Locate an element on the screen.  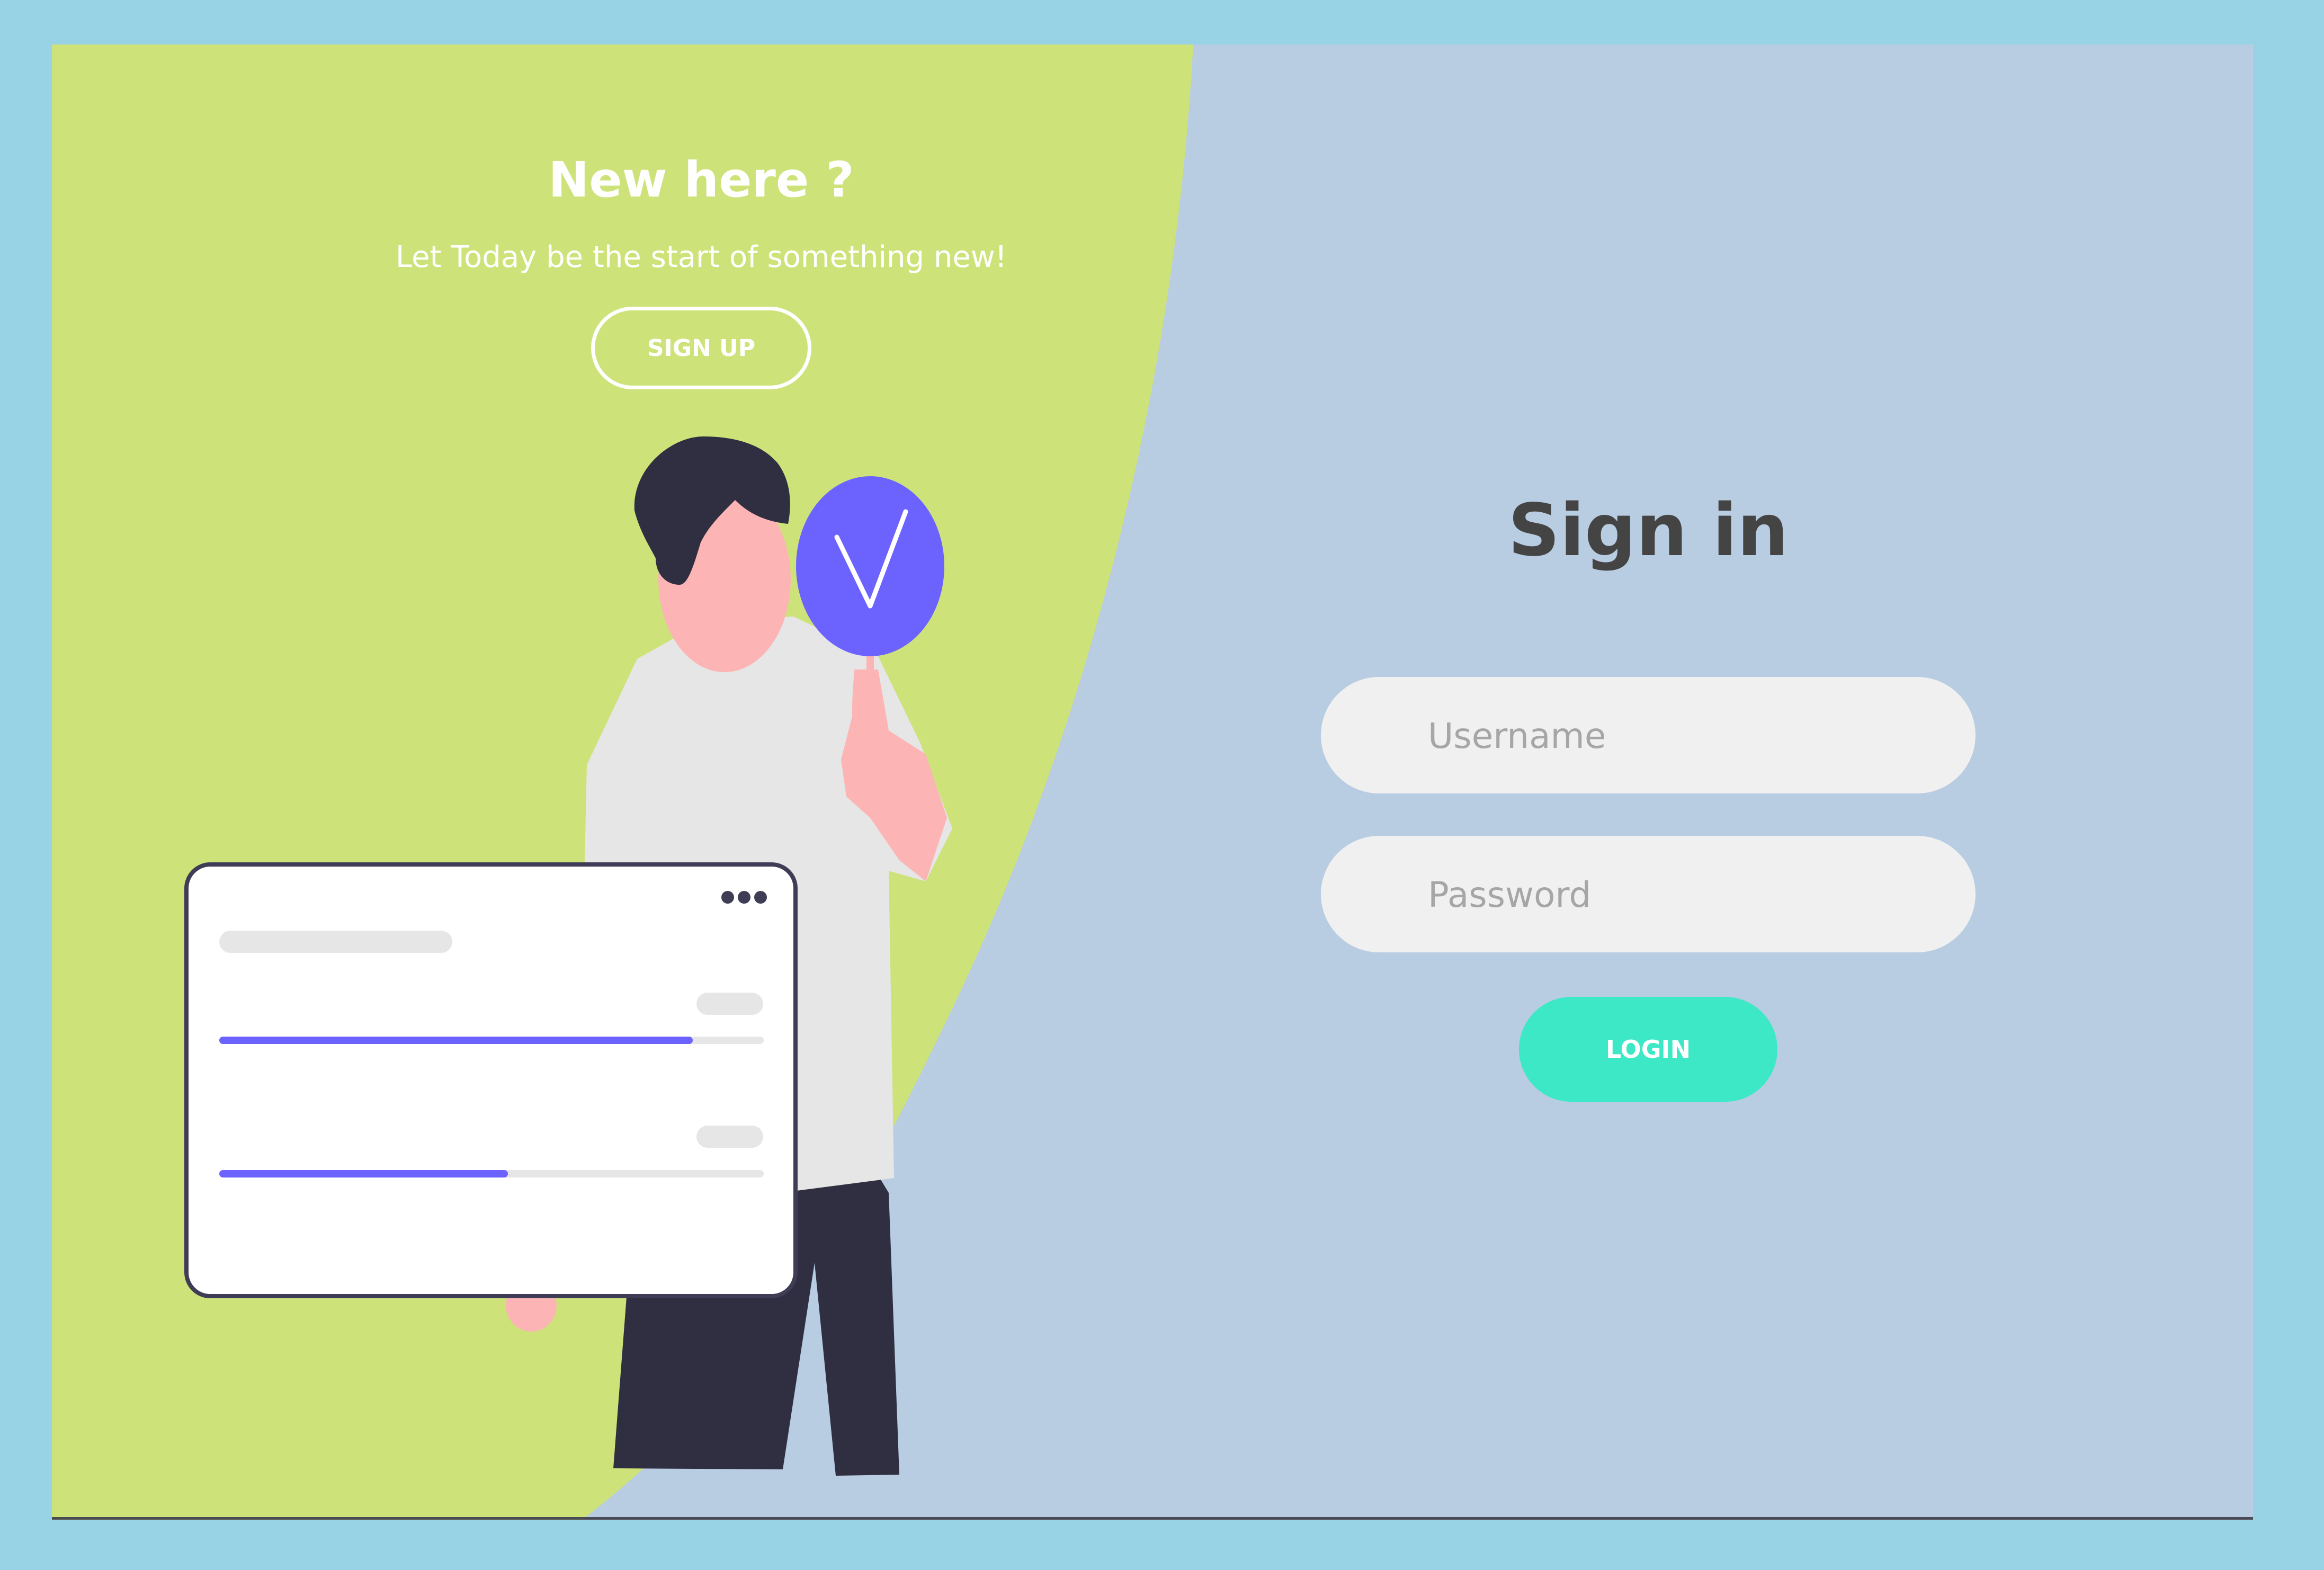
username-input is located at coordinates (1687, 736).